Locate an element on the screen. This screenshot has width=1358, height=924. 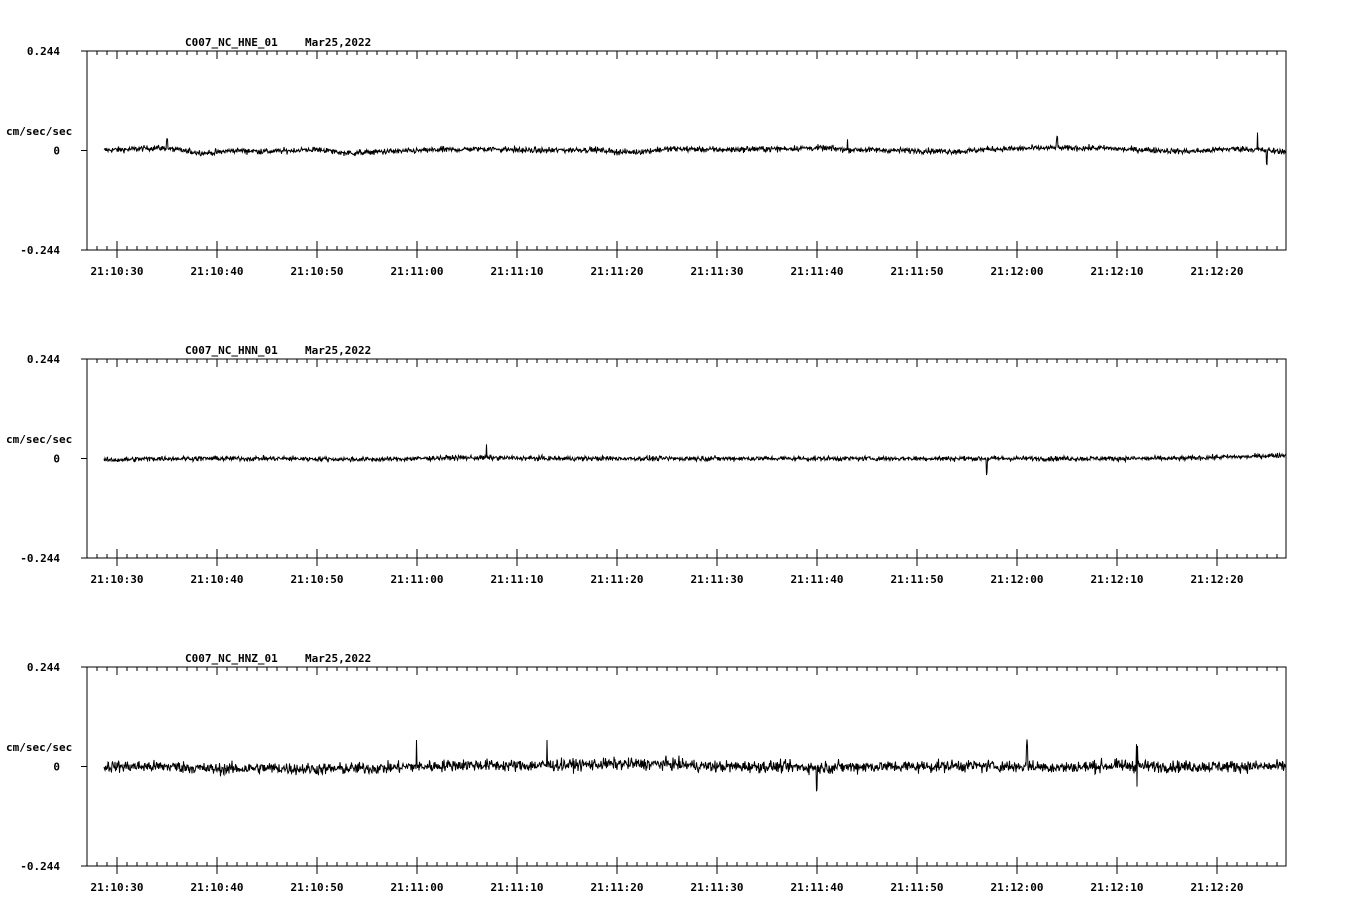
panel-title: C007_NC_HNN_01 is located at coordinates (231, 350).